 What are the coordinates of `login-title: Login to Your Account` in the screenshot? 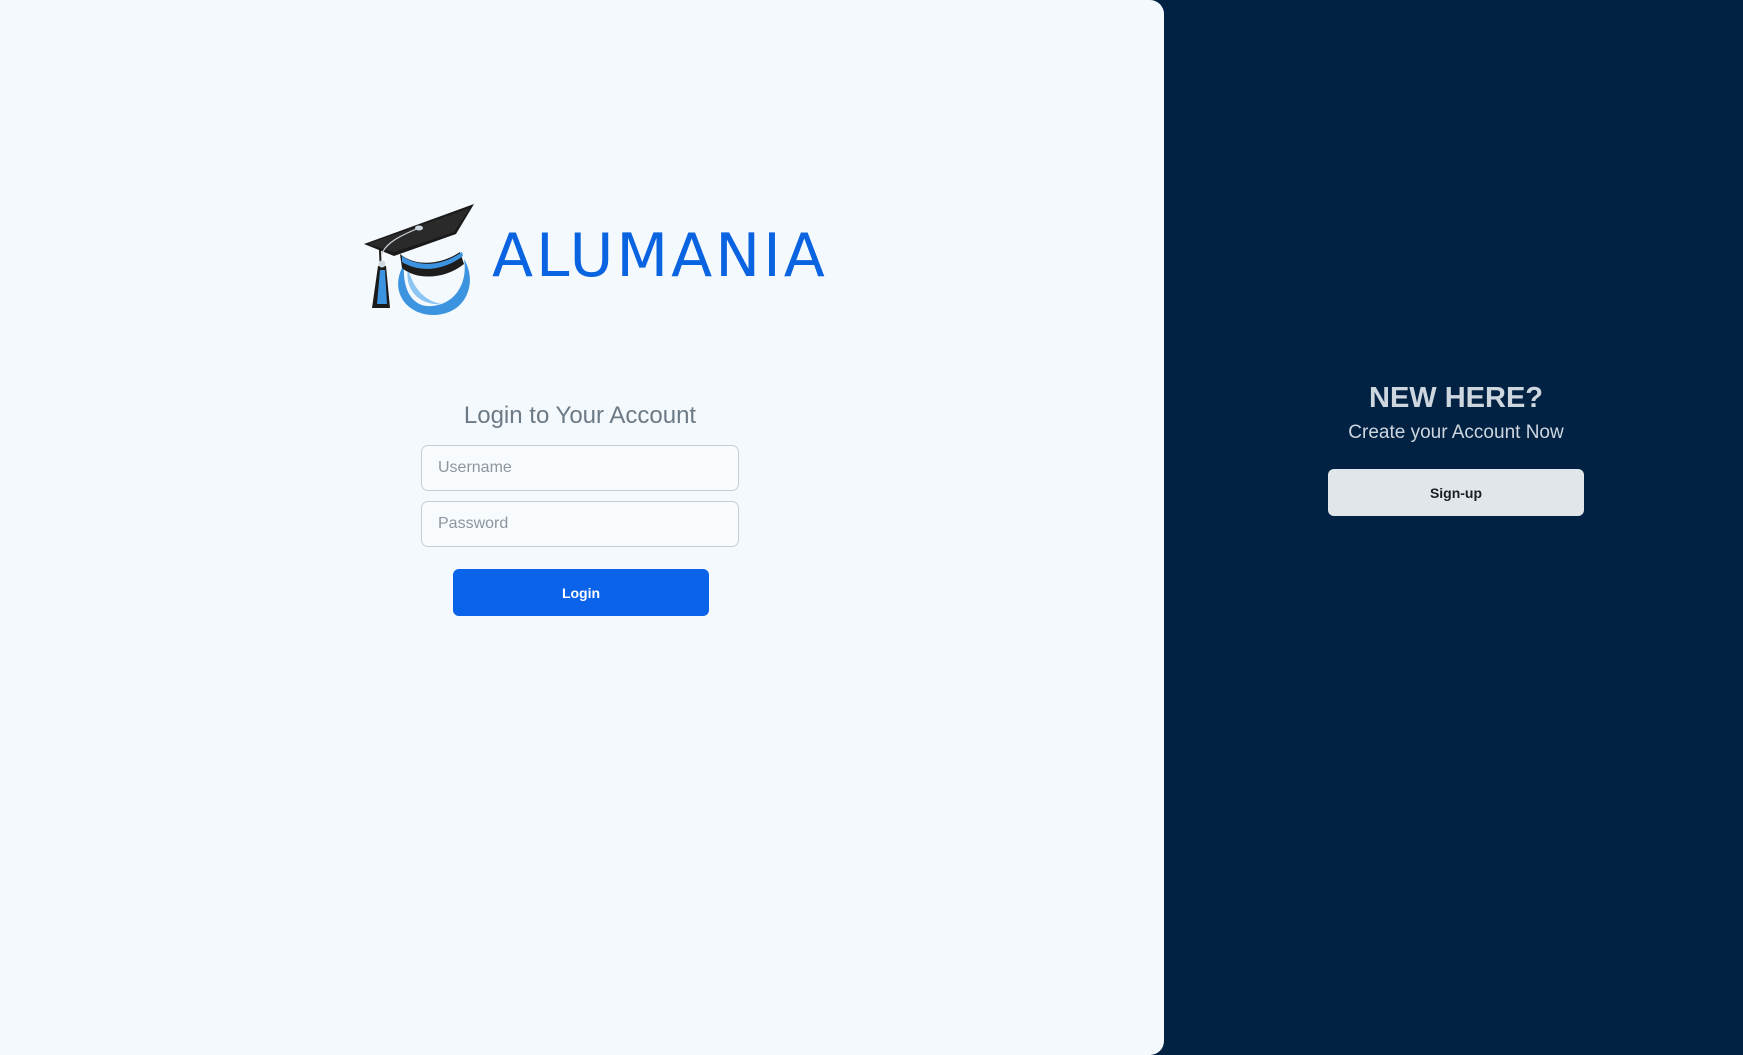 It's located at (580, 415).